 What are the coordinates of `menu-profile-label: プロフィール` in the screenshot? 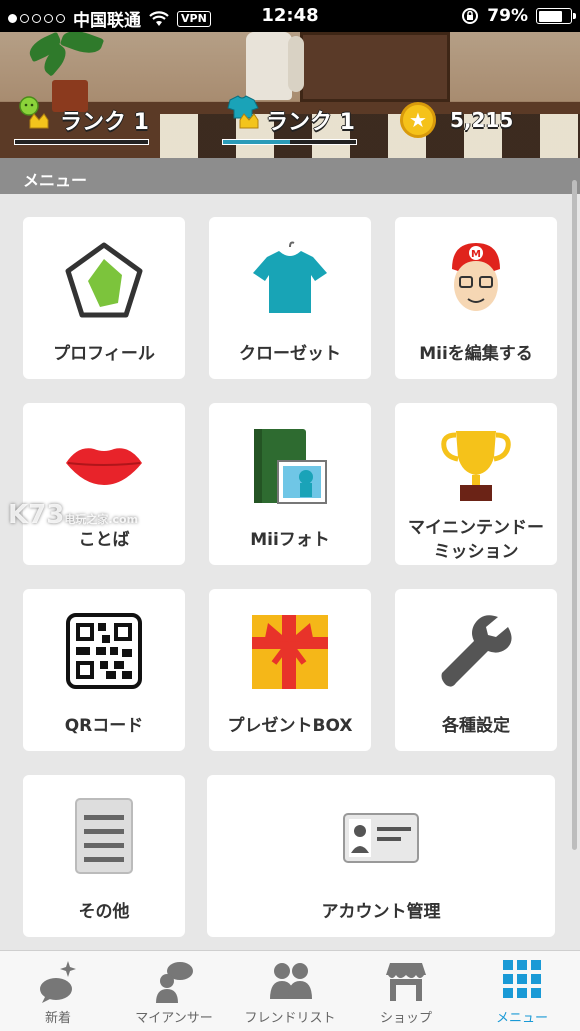 It's located at (104, 354).